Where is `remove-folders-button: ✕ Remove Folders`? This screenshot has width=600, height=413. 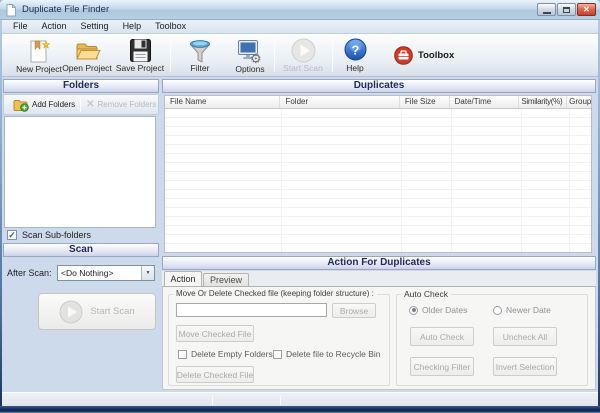 remove-folders-button: ✕ Remove Folders is located at coordinates (121, 104).